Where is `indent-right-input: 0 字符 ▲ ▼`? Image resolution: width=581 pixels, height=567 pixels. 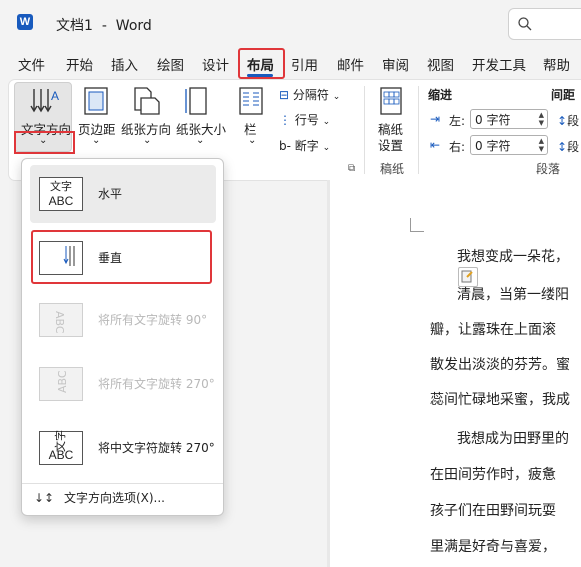 indent-right-input: 0 字符 ▲ ▼ is located at coordinates (509, 145).